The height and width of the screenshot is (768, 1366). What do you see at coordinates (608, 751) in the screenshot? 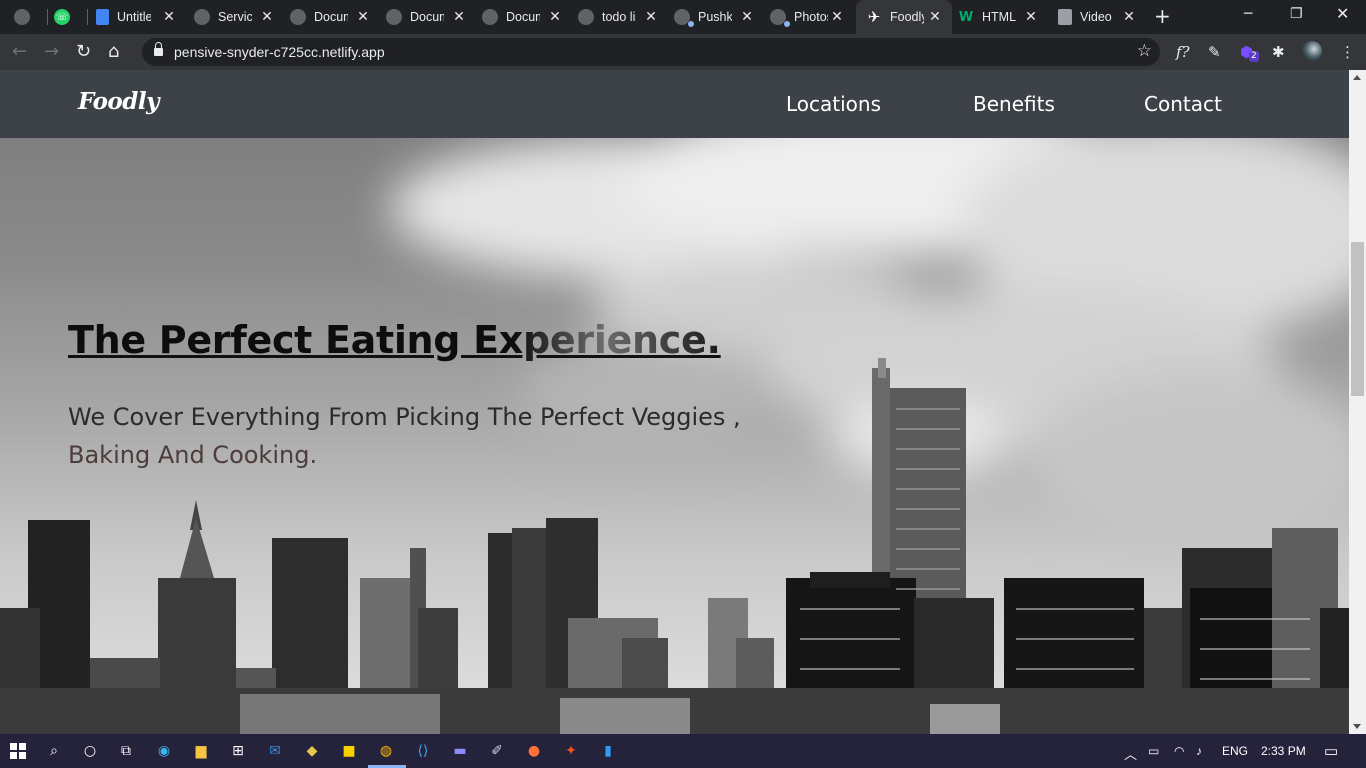
I see `notepad-icon: ▮` at bounding box center [608, 751].